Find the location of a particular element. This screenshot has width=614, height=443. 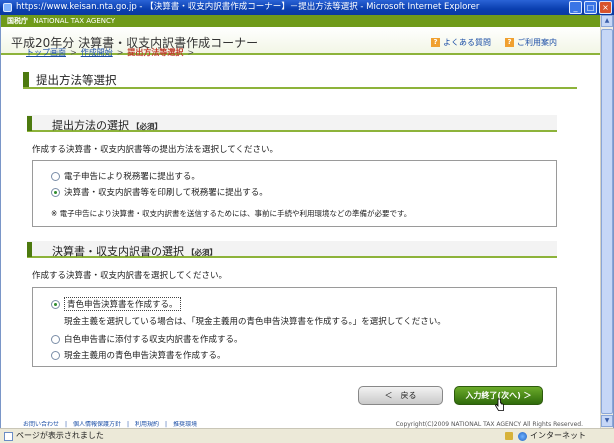

security-zone: インターネット is located at coordinates (552, 436).